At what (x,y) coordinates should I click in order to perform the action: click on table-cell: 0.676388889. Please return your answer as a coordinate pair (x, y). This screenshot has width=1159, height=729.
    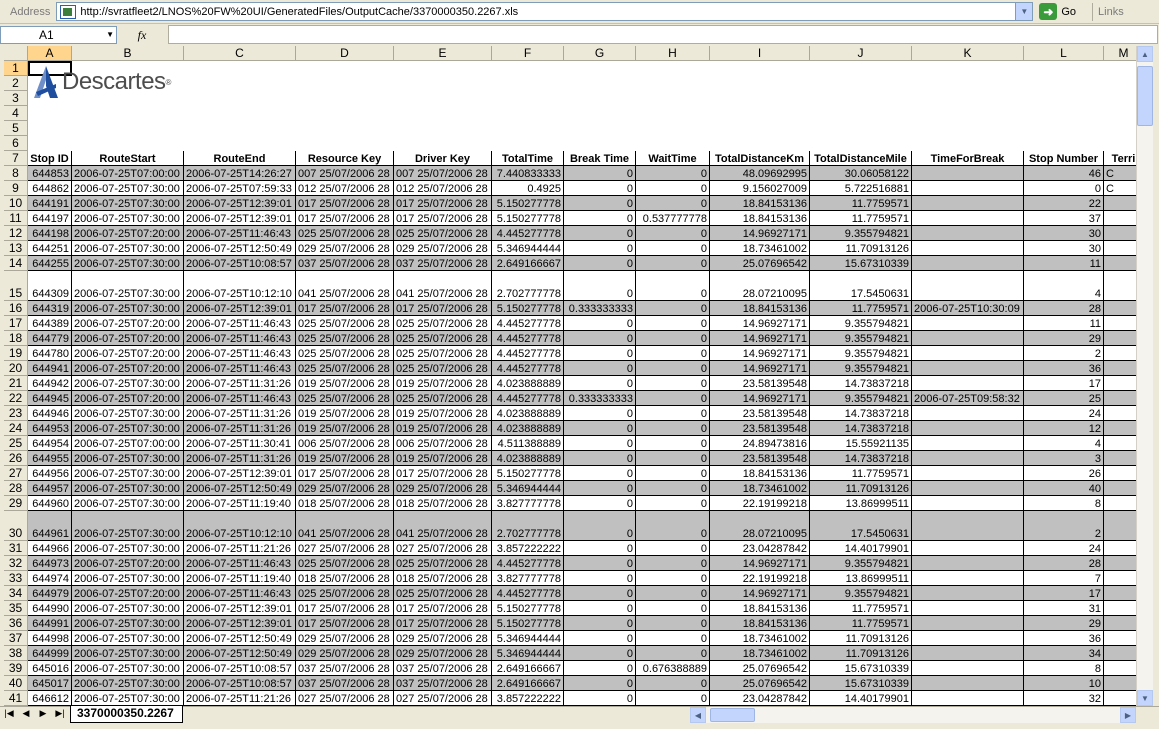
    Looking at the image, I should click on (673, 668).